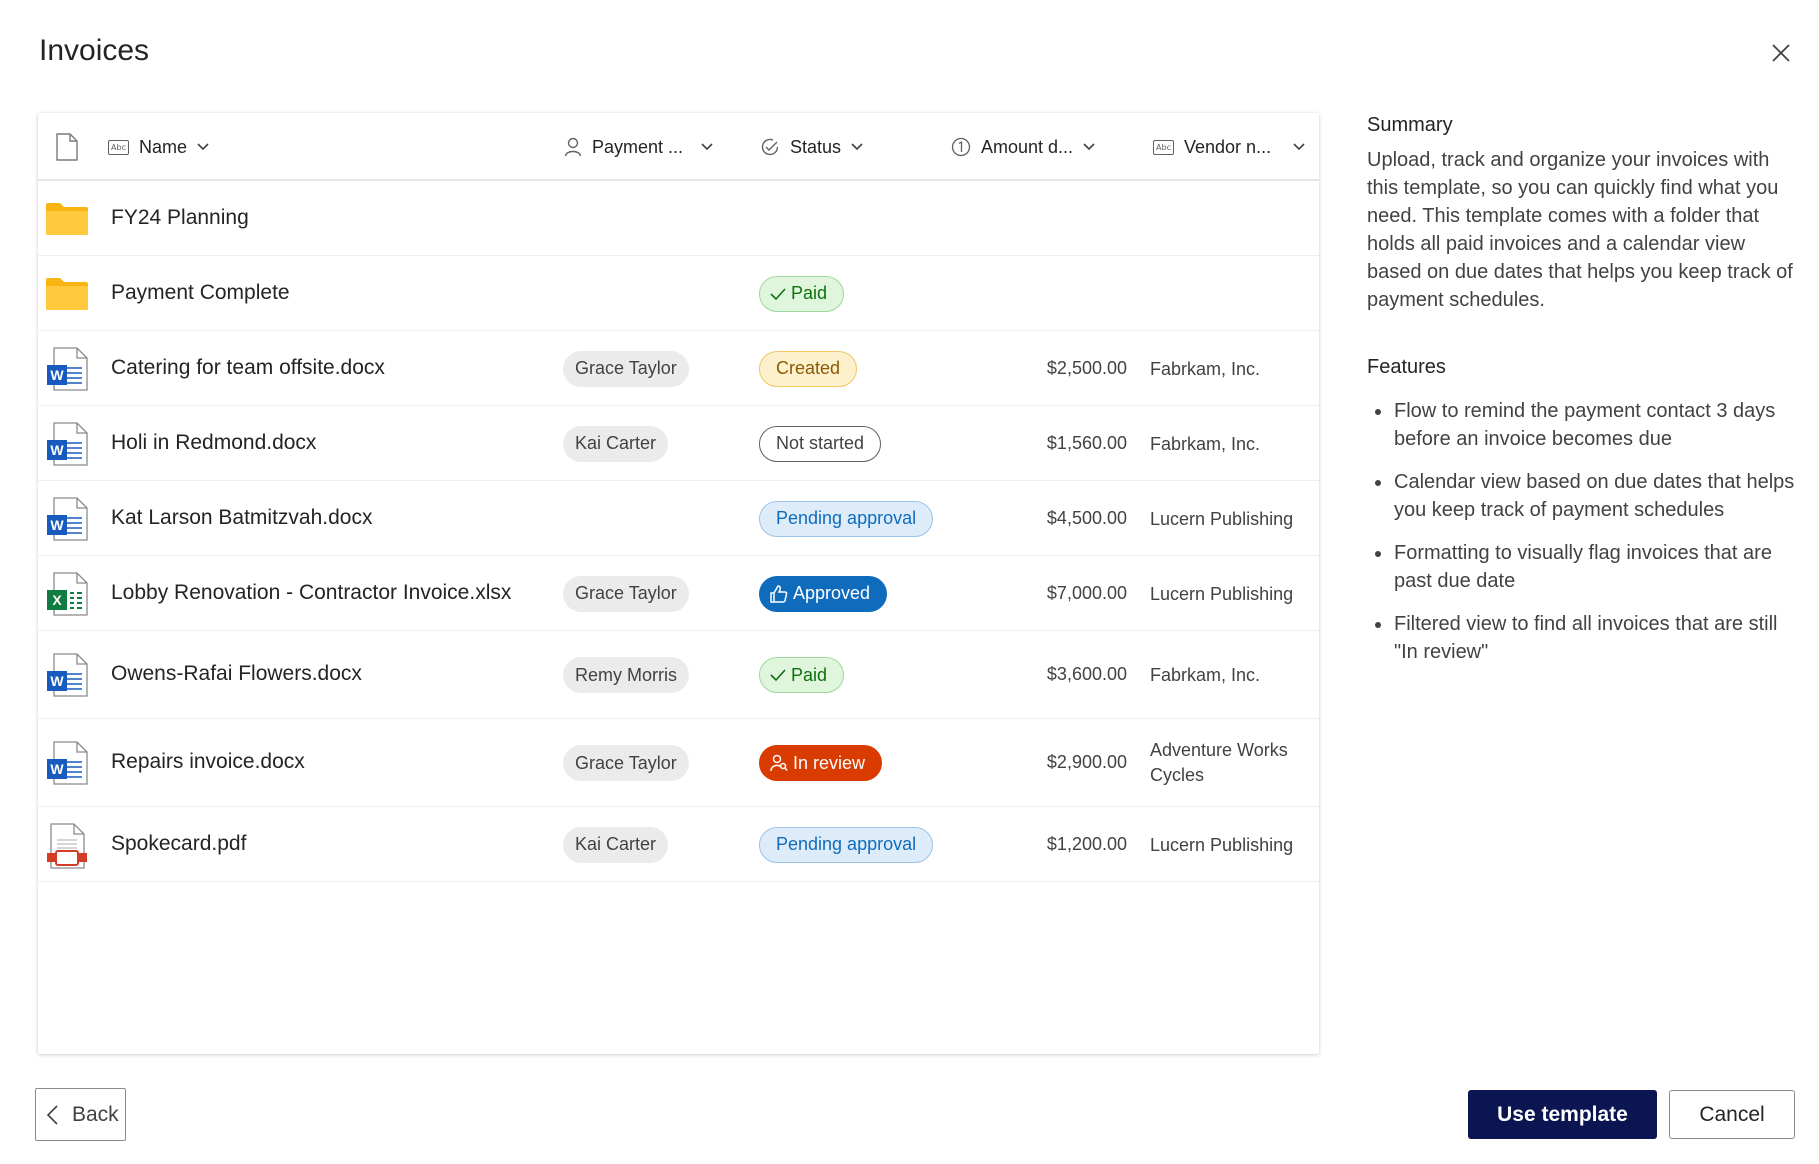 The height and width of the screenshot is (1164, 1819). I want to click on person-icon, so click(573, 147).